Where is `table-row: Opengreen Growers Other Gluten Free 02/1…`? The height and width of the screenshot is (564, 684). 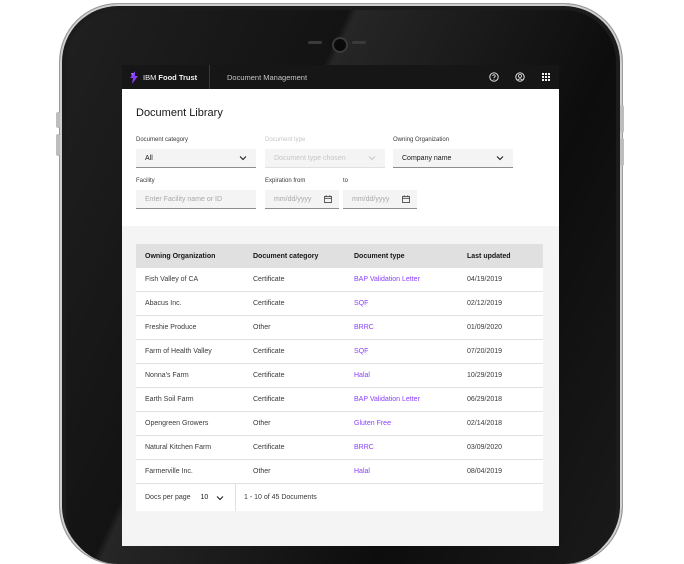
table-row: Opengreen Growers Other Gluten Free 02/1… is located at coordinates (339, 424).